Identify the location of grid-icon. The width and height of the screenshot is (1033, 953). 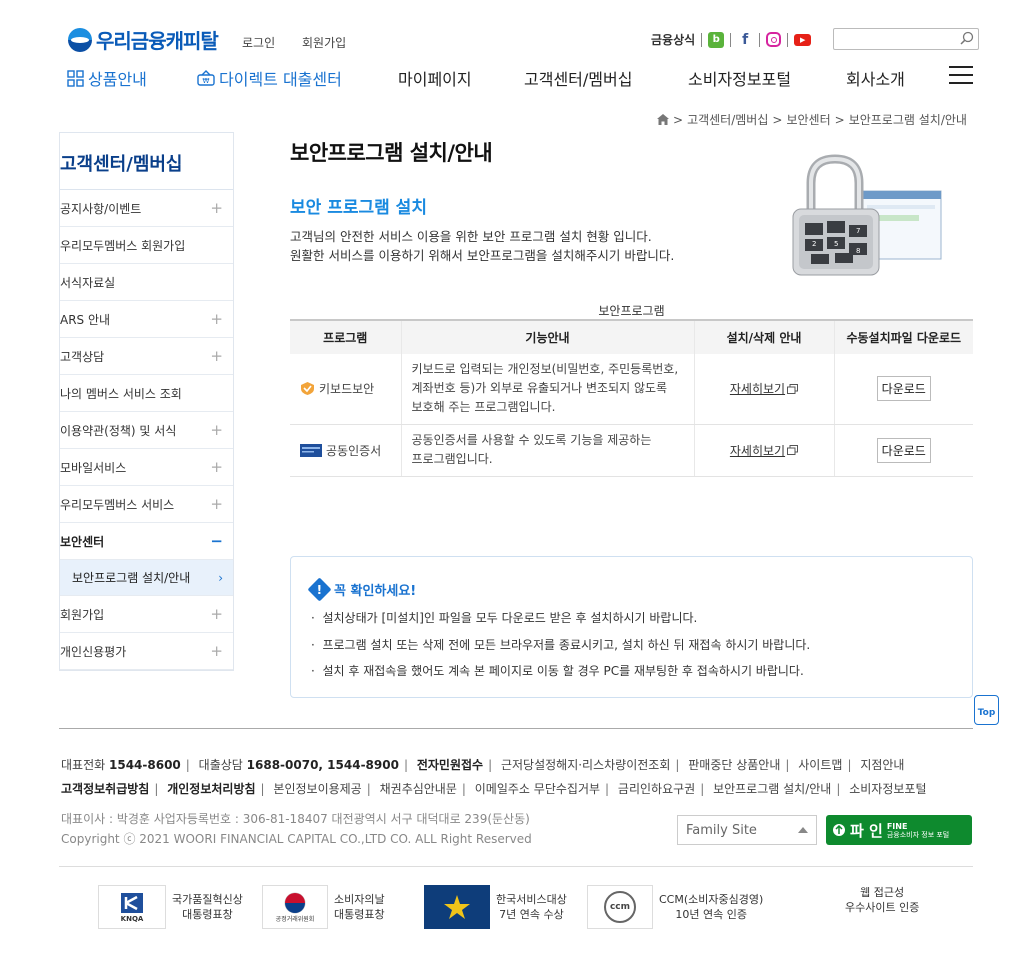
(75, 78).